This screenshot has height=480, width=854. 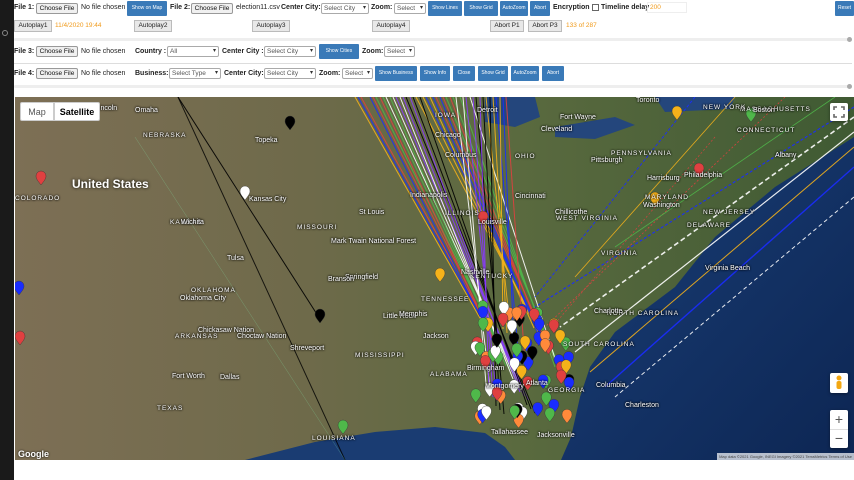 I want to click on city-label: St Louis, so click(x=372, y=212).